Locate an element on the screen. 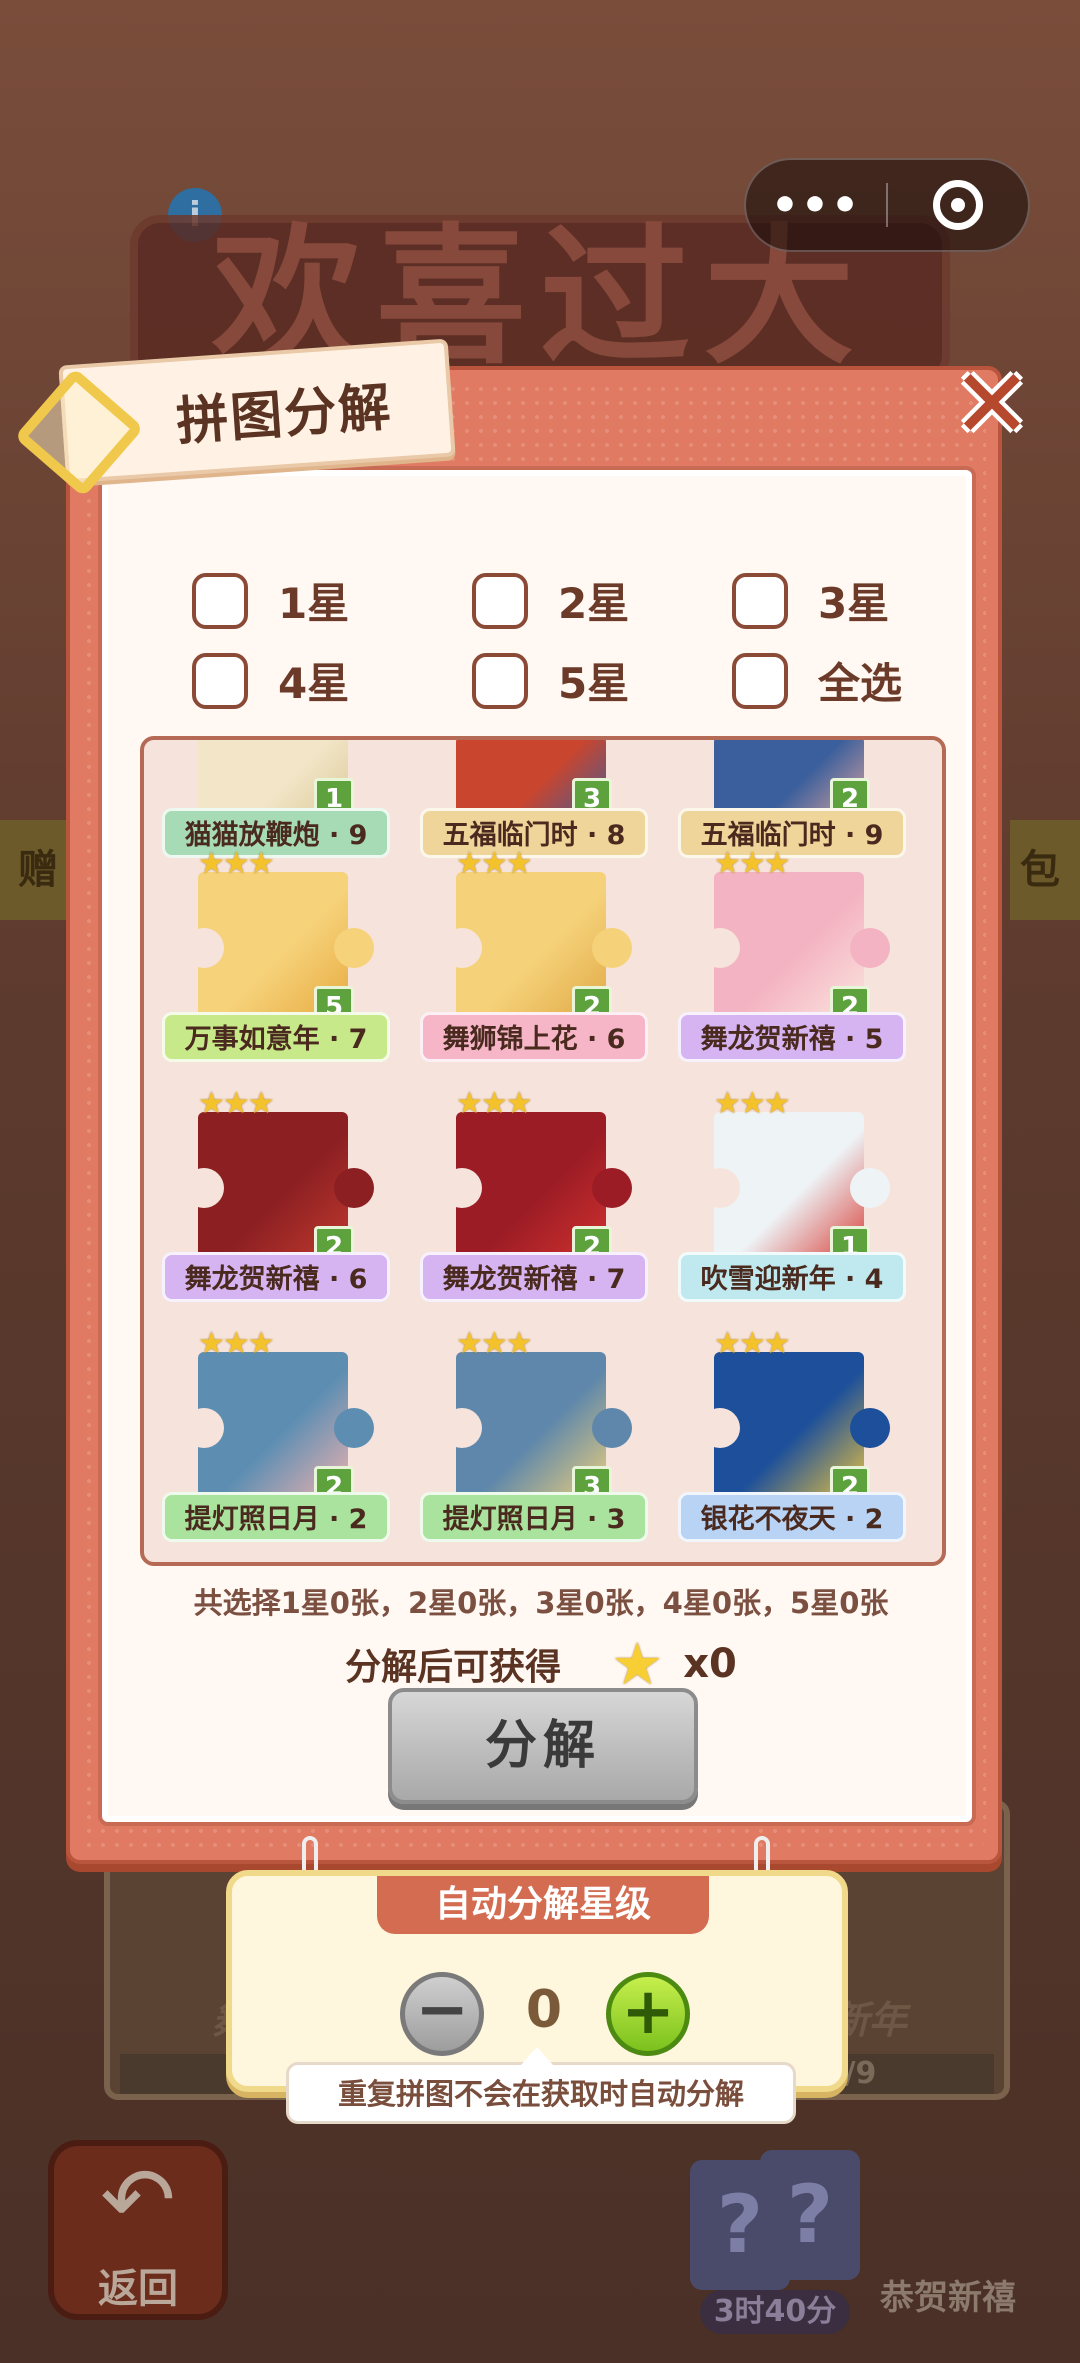 Image resolution: width=1080 pixels, height=2363 pixels. more-button: ••• is located at coordinates (816, 205).